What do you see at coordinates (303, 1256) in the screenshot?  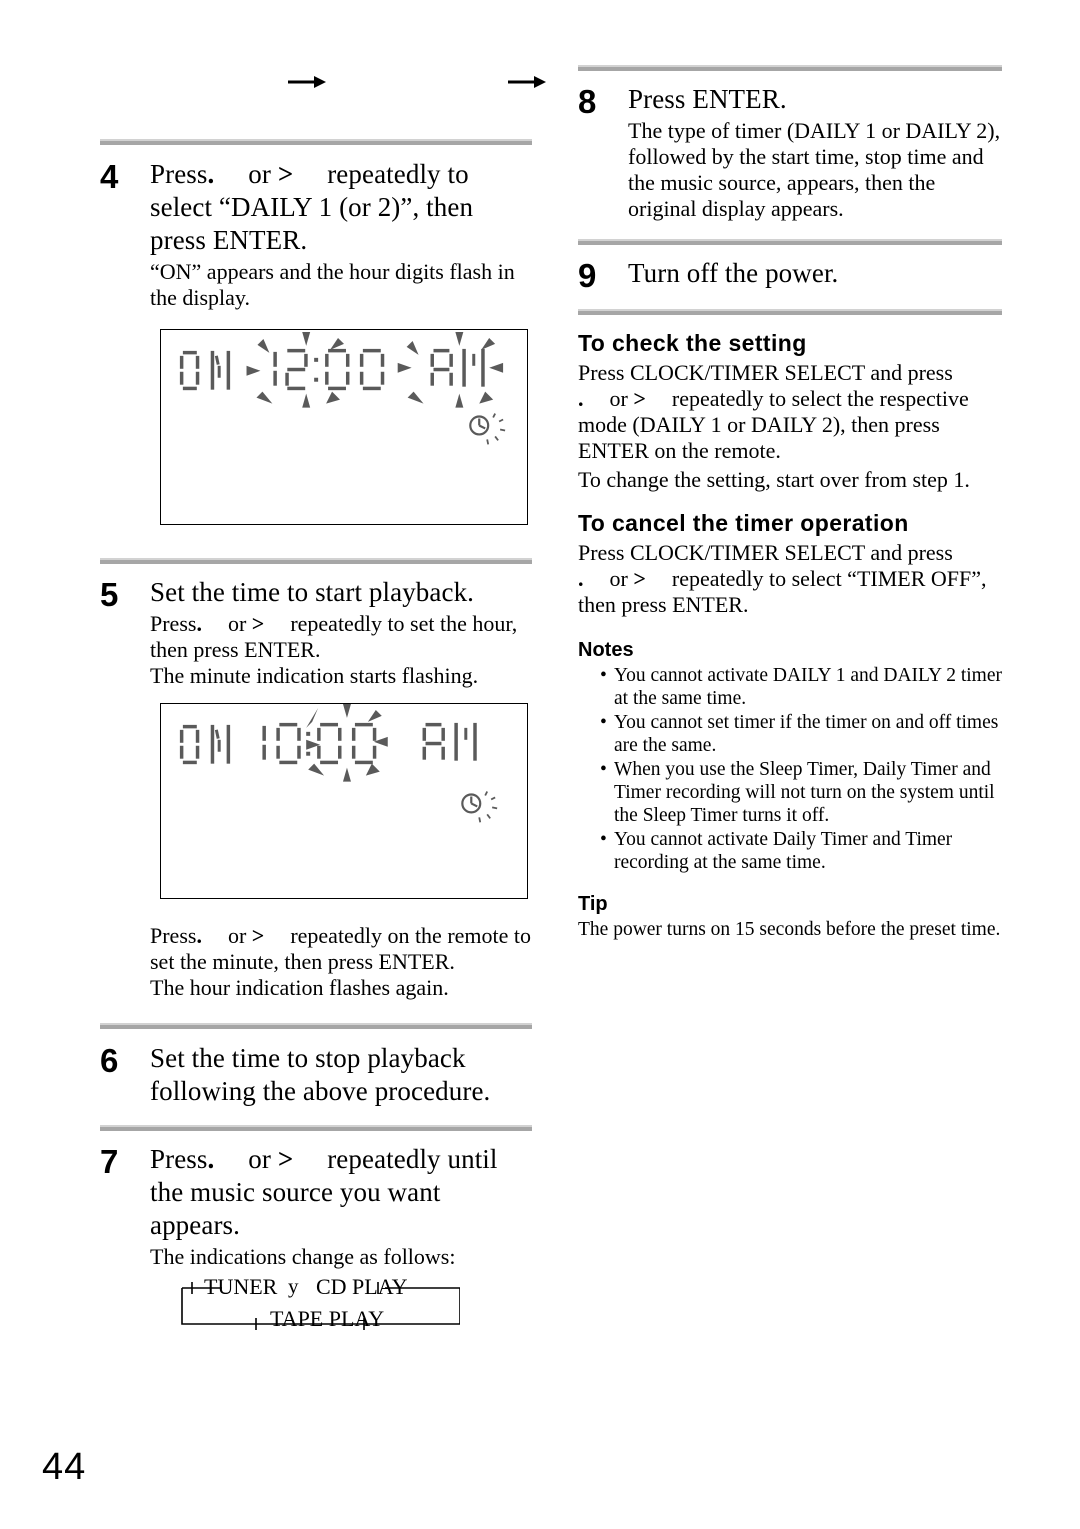 I see `step-7-subtext: The indications change as follows:` at bounding box center [303, 1256].